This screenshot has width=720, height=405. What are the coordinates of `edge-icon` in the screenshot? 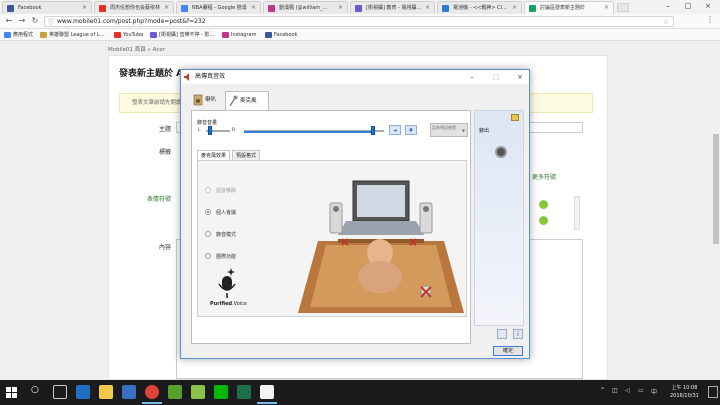 It's located at (83, 392).